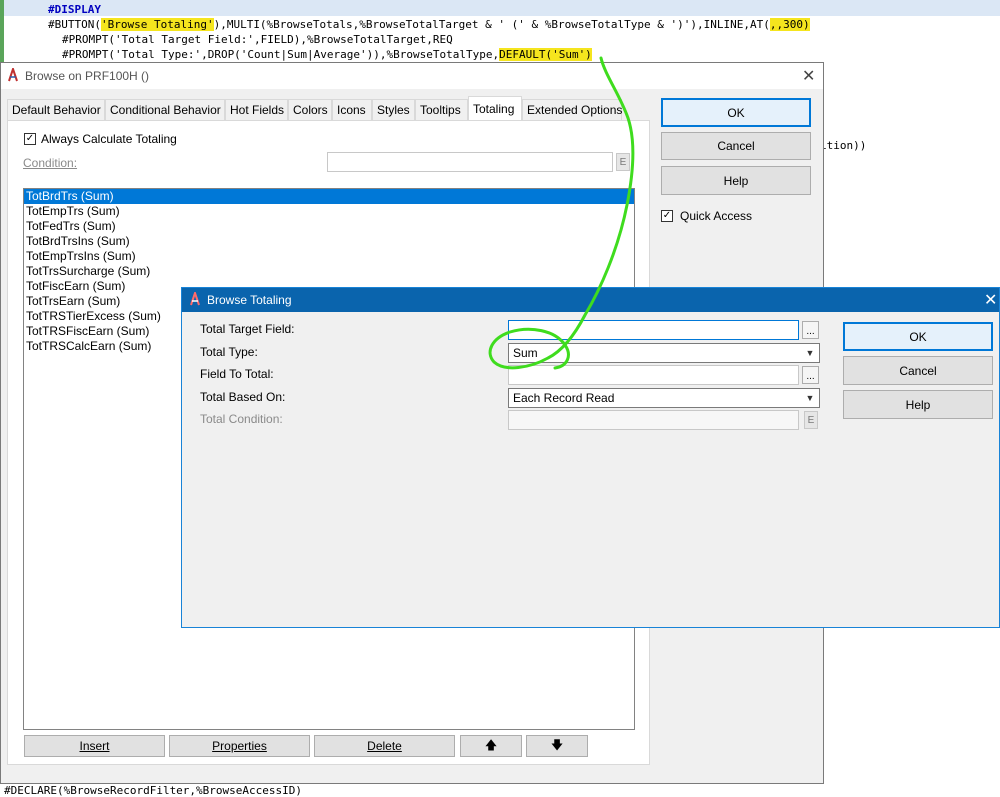 The height and width of the screenshot is (797, 1000). I want to click on annotation-overlay, so click(561, 213).